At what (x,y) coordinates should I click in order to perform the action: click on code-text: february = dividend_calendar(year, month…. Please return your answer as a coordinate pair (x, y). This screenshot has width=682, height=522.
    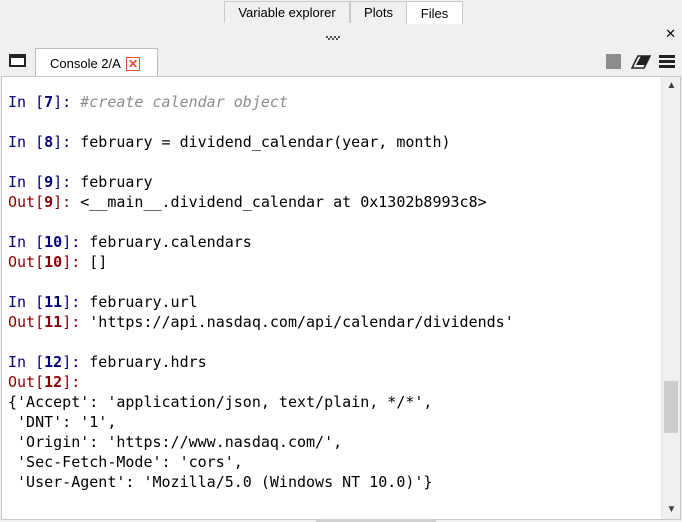
    Looking at the image, I should click on (265, 142).